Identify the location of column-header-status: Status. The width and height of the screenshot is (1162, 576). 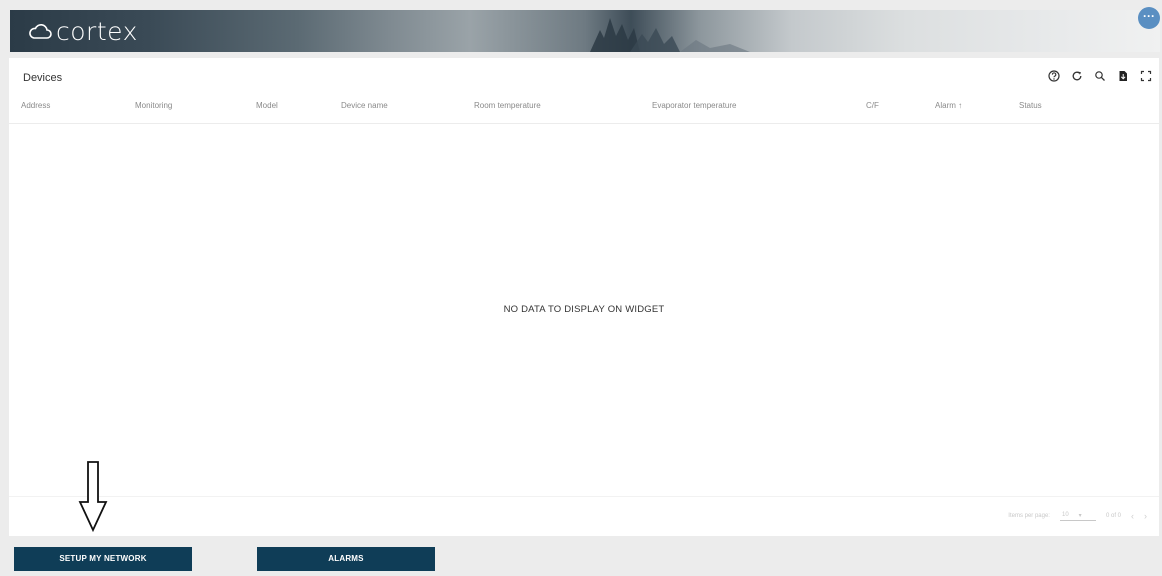
(1030, 105).